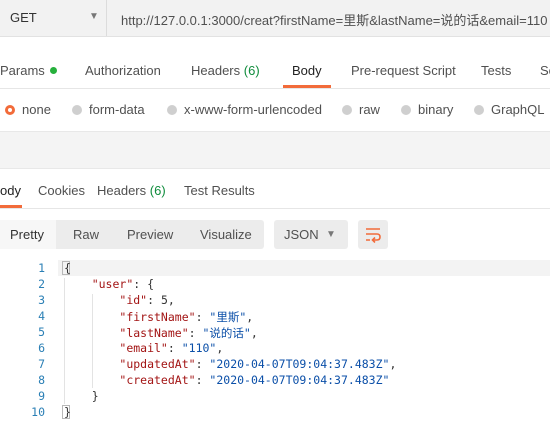 Image resolution: width=550 pixels, height=422 pixels. Describe the element at coordinates (157, 364) in the screenshot. I see `json-key: "updatedAt"` at that location.